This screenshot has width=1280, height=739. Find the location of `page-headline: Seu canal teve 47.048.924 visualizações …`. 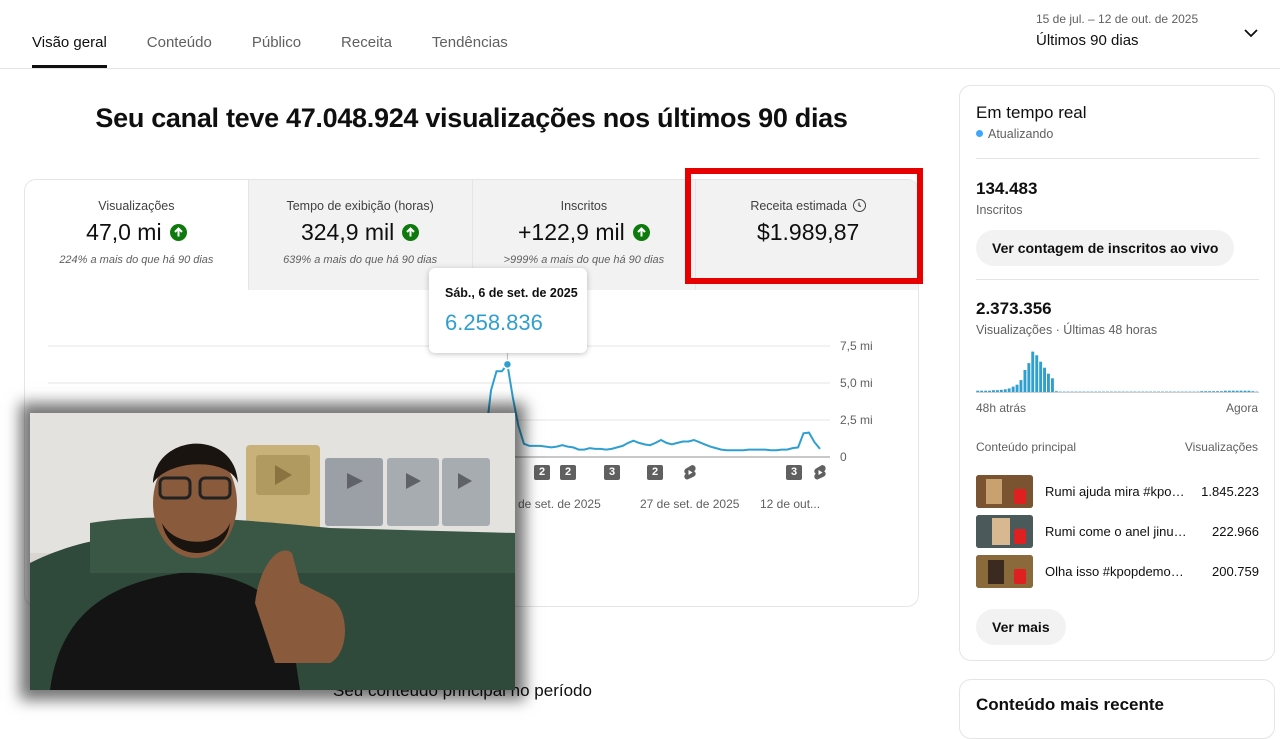

page-headline: Seu canal teve 47.048.924 visualizações … is located at coordinates (471, 118).